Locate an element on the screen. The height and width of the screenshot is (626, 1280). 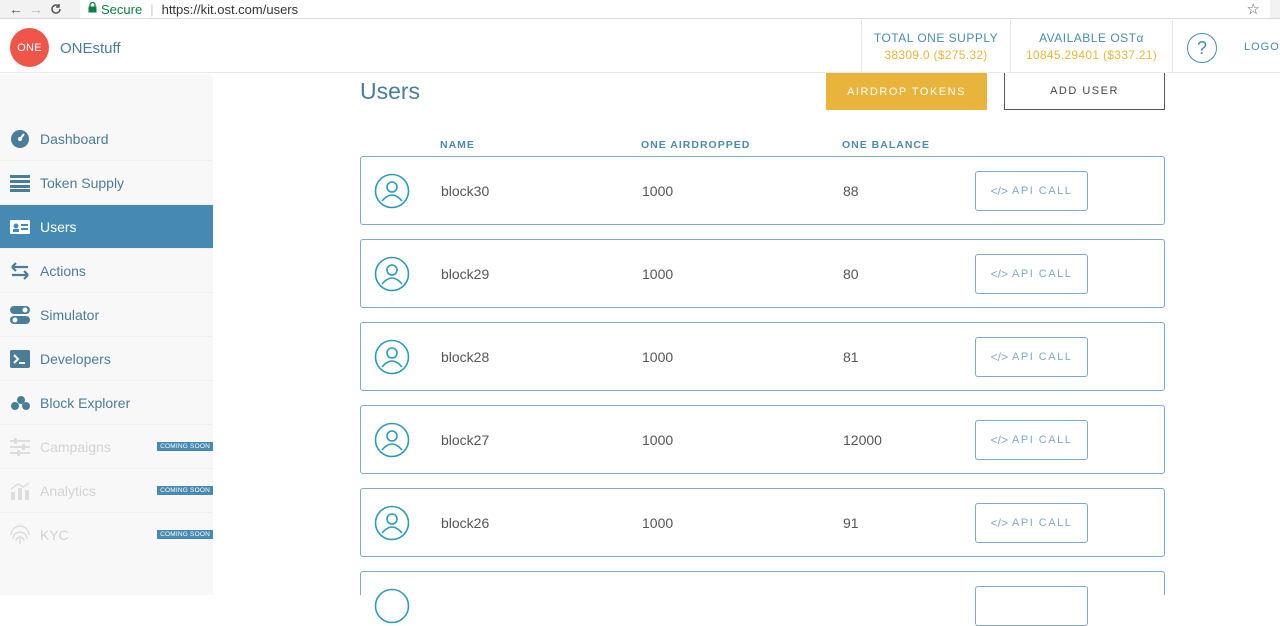
page-title: Users is located at coordinates (390, 91).